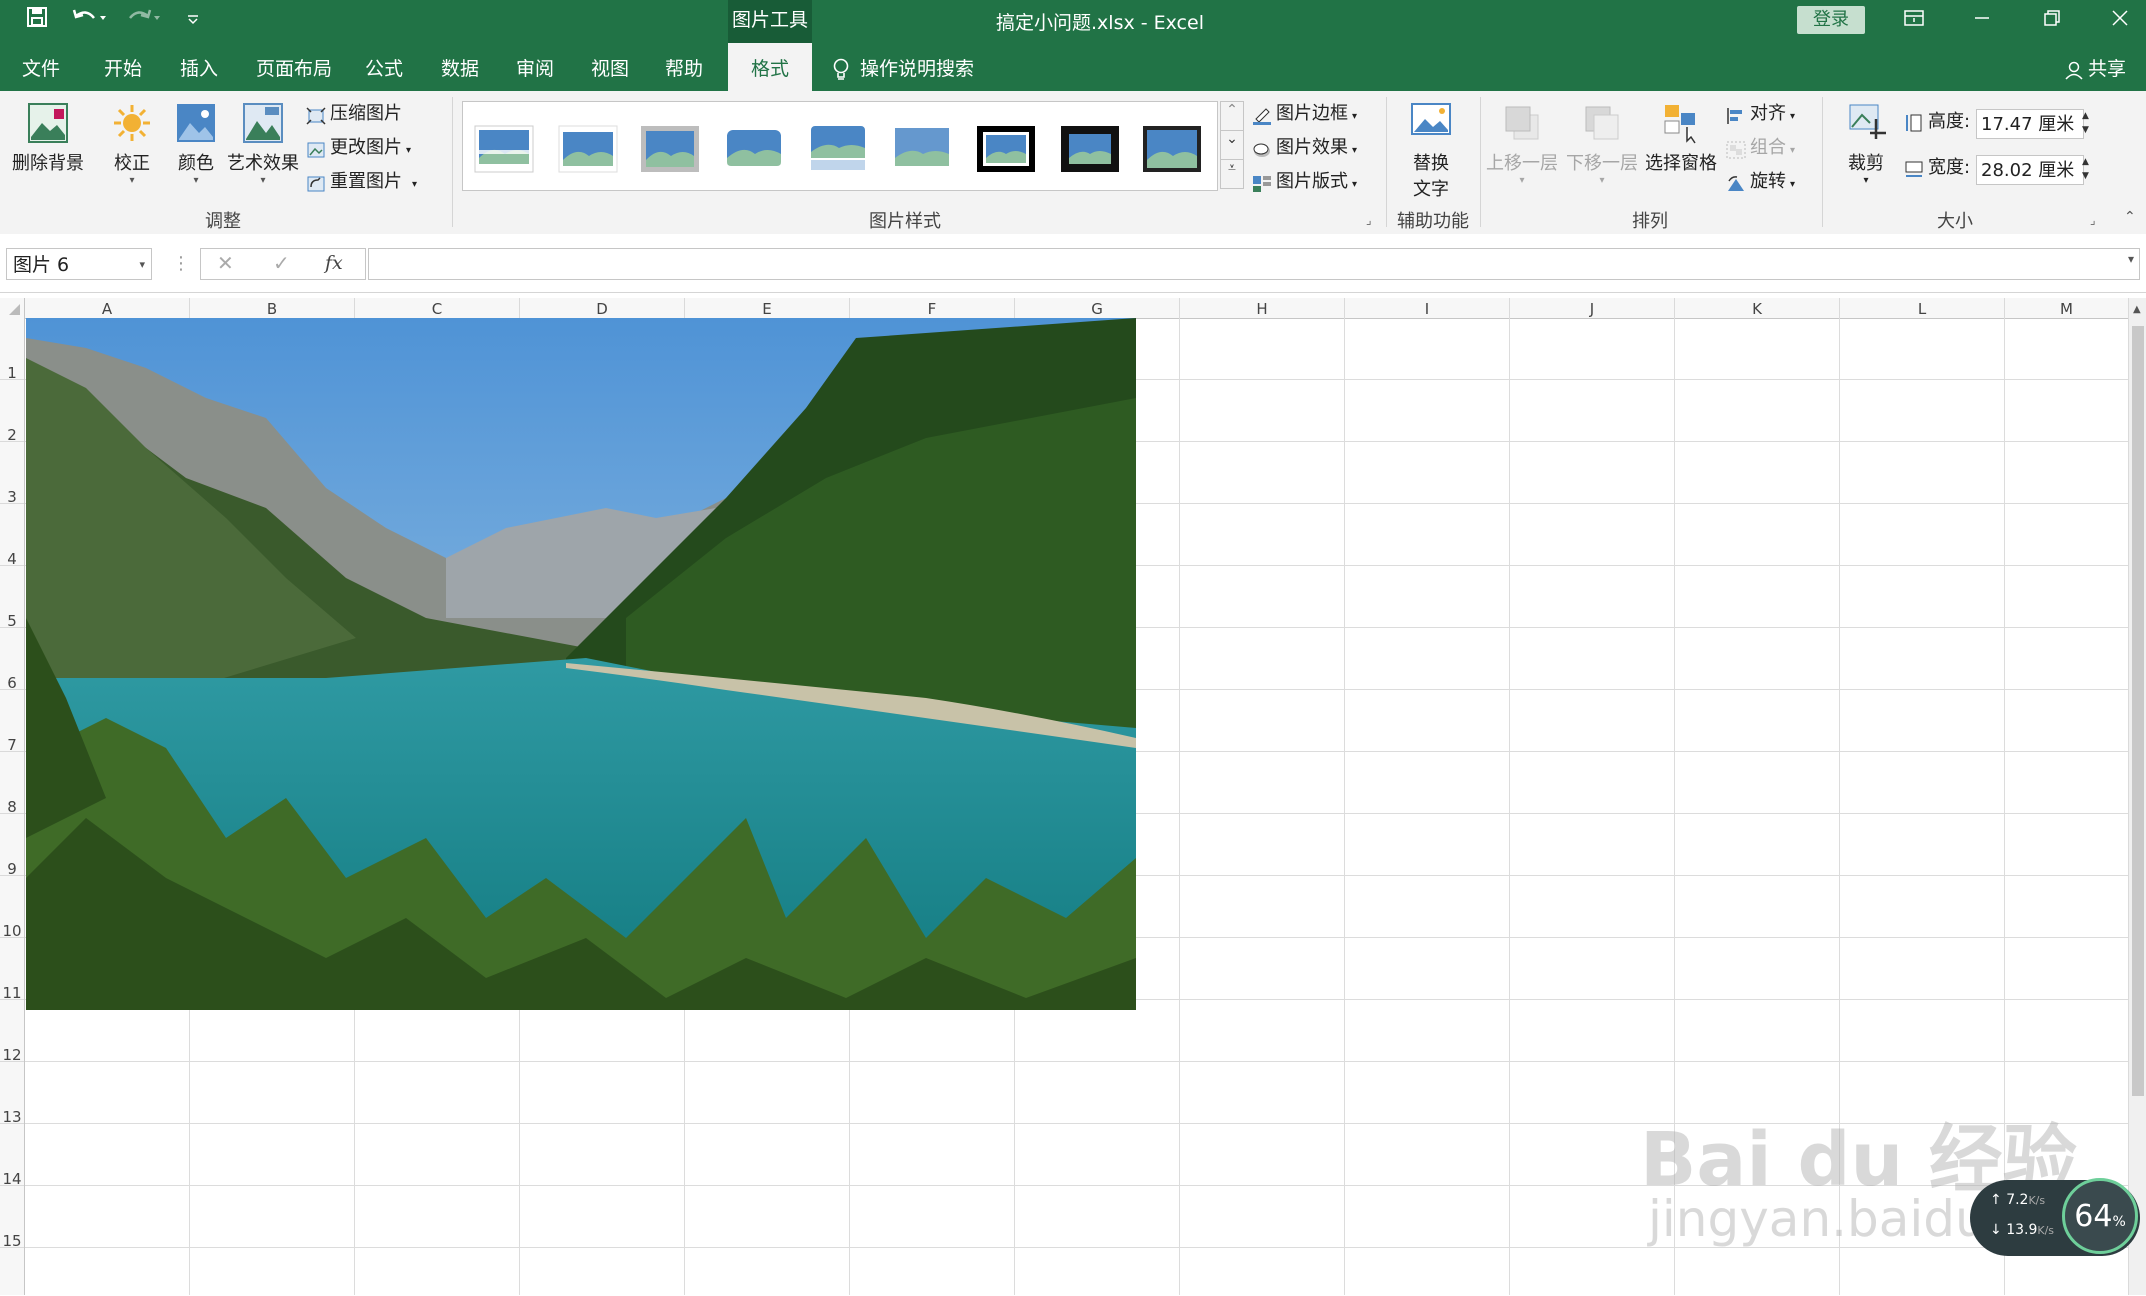  I want to click on row-header: 10, so click(12, 908).